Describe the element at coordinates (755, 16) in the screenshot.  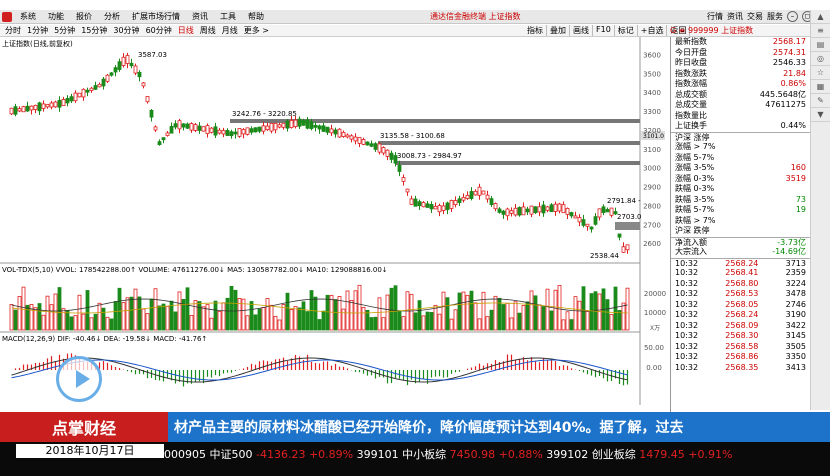
I see `tab-trade: 交易` at that location.